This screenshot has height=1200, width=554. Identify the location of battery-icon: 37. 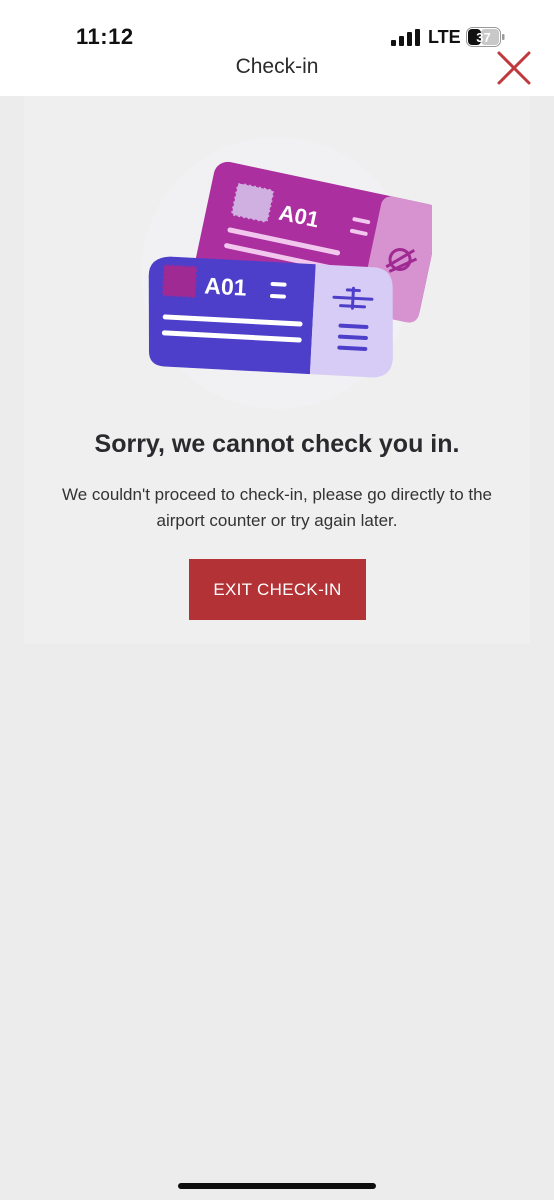
(485, 37).